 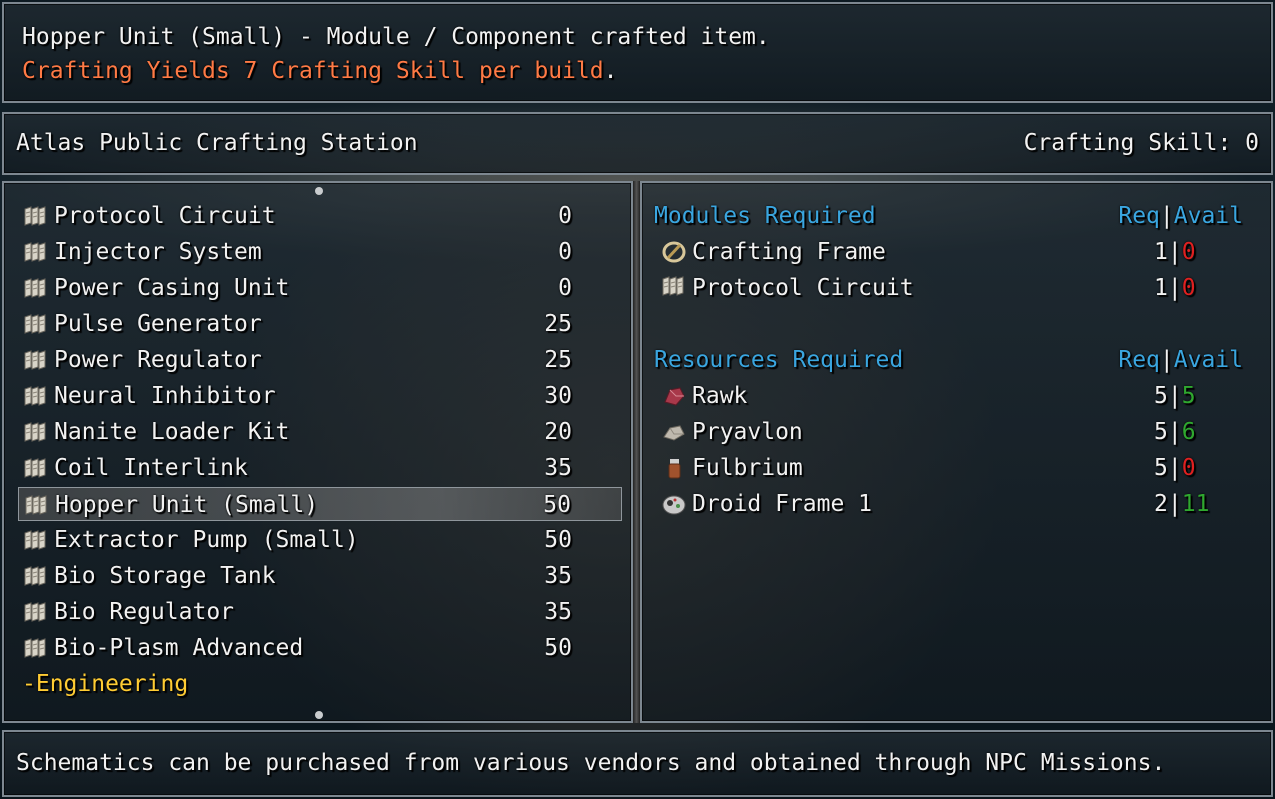 I want to click on schematic-name: Extractor Pump (Small), so click(x=206, y=540).